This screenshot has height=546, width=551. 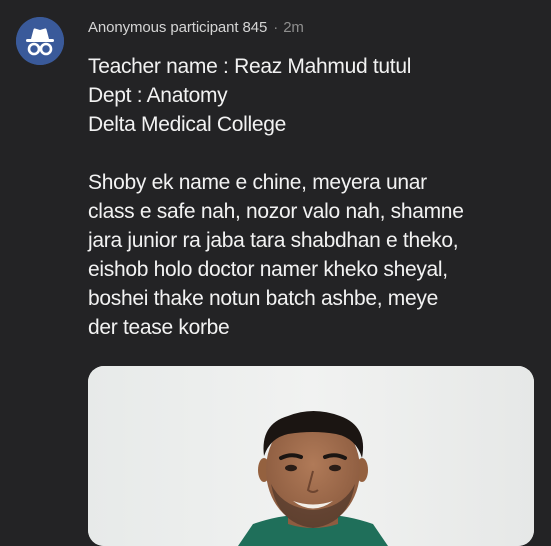 I want to click on message-line: boshei thake notun batch ashbe, meye, so click(x=263, y=298).